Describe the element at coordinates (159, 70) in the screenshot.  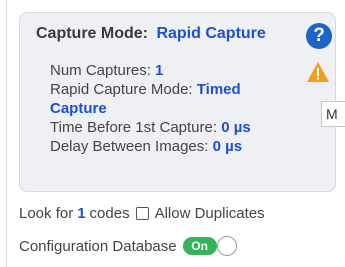
I see `num-captures-value: 1` at that location.